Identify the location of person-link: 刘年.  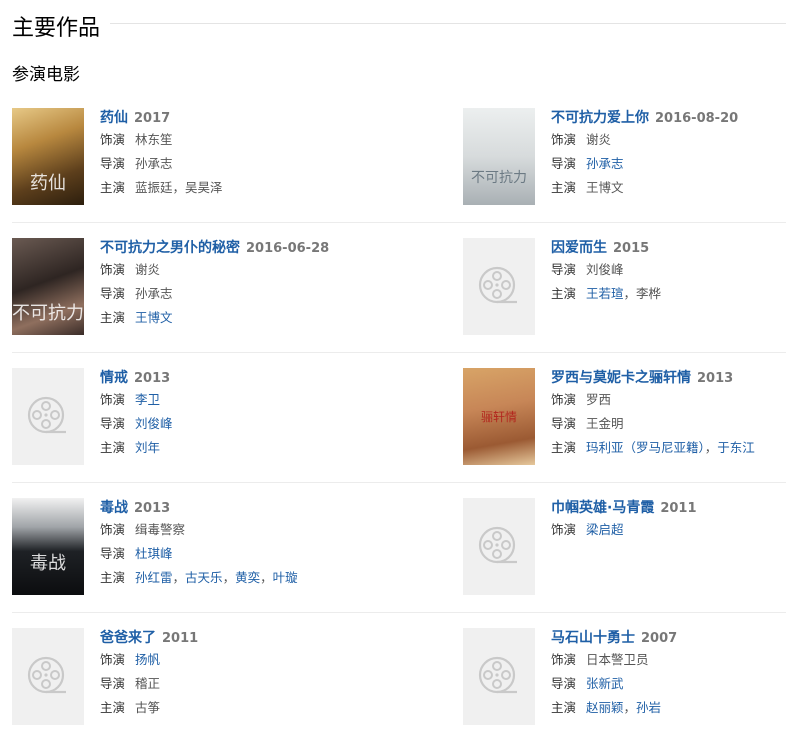
(147, 447).